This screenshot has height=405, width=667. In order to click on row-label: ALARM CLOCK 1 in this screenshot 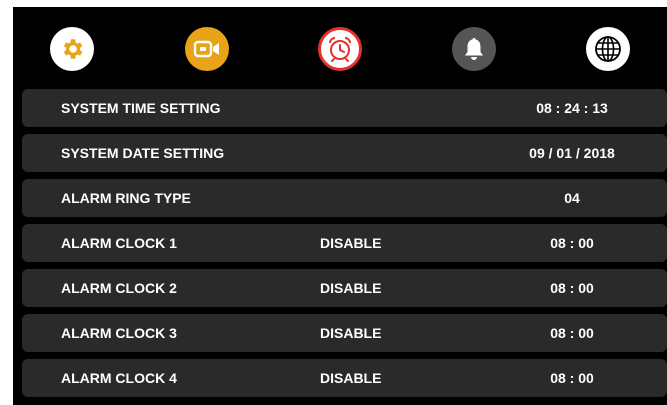, I will do `click(119, 243)`.